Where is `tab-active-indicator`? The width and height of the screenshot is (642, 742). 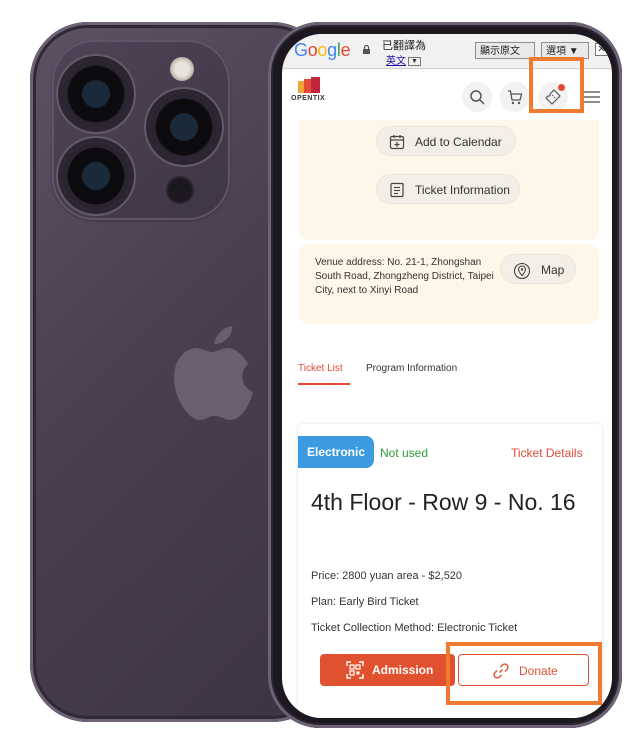 tab-active-indicator is located at coordinates (324, 384).